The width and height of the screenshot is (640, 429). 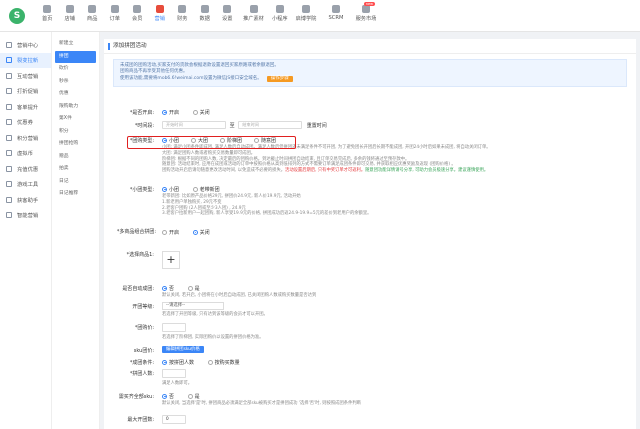 I want to click on secondary-sidebar: 新建立 拼团 砍价 秒杀 优惠 限购助力 第X件 积分 拼团抢购 赠品 拍卖 日记 日记推荐, so click(x=76, y=230).